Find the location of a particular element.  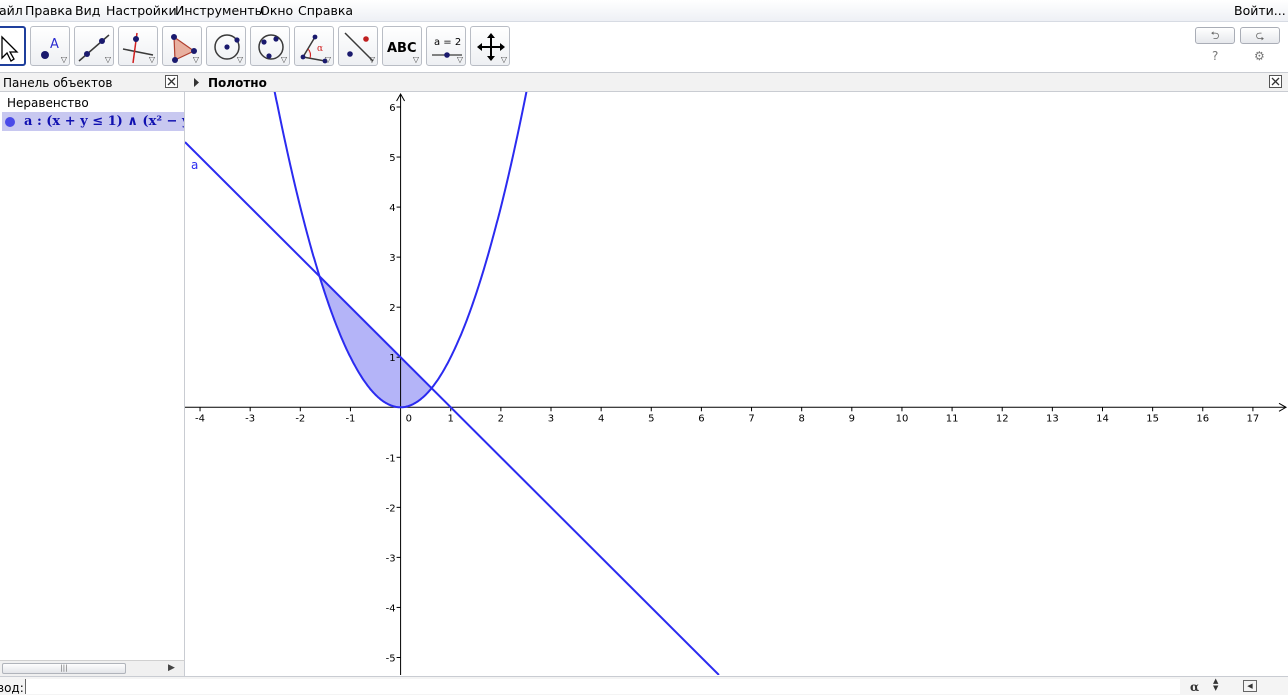

y-tick-label: 6 is located at coordinates (392, 108).